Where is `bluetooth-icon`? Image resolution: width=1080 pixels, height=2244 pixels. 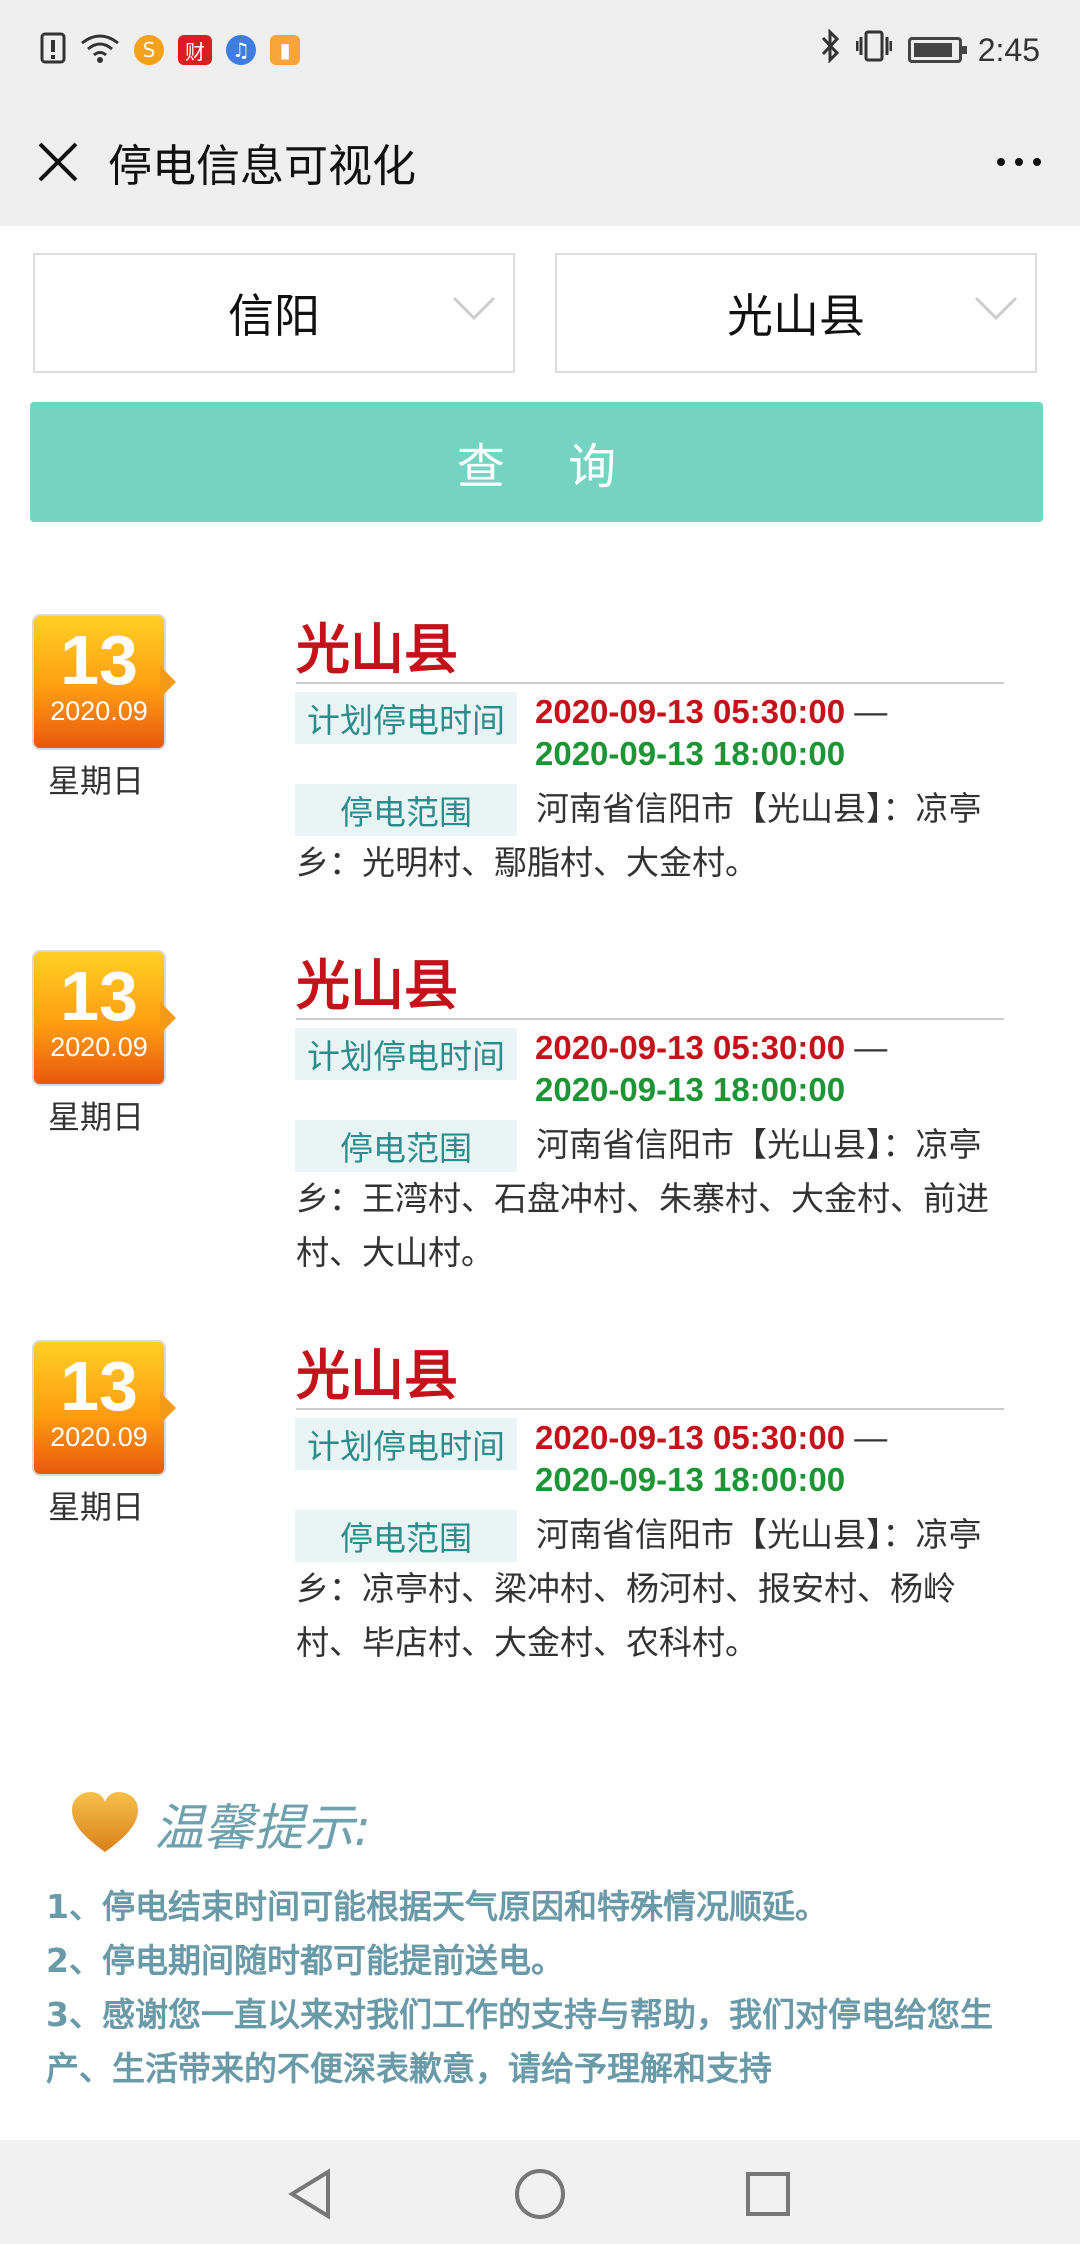 bluetooth-icon is located at coordinates (830, 49).